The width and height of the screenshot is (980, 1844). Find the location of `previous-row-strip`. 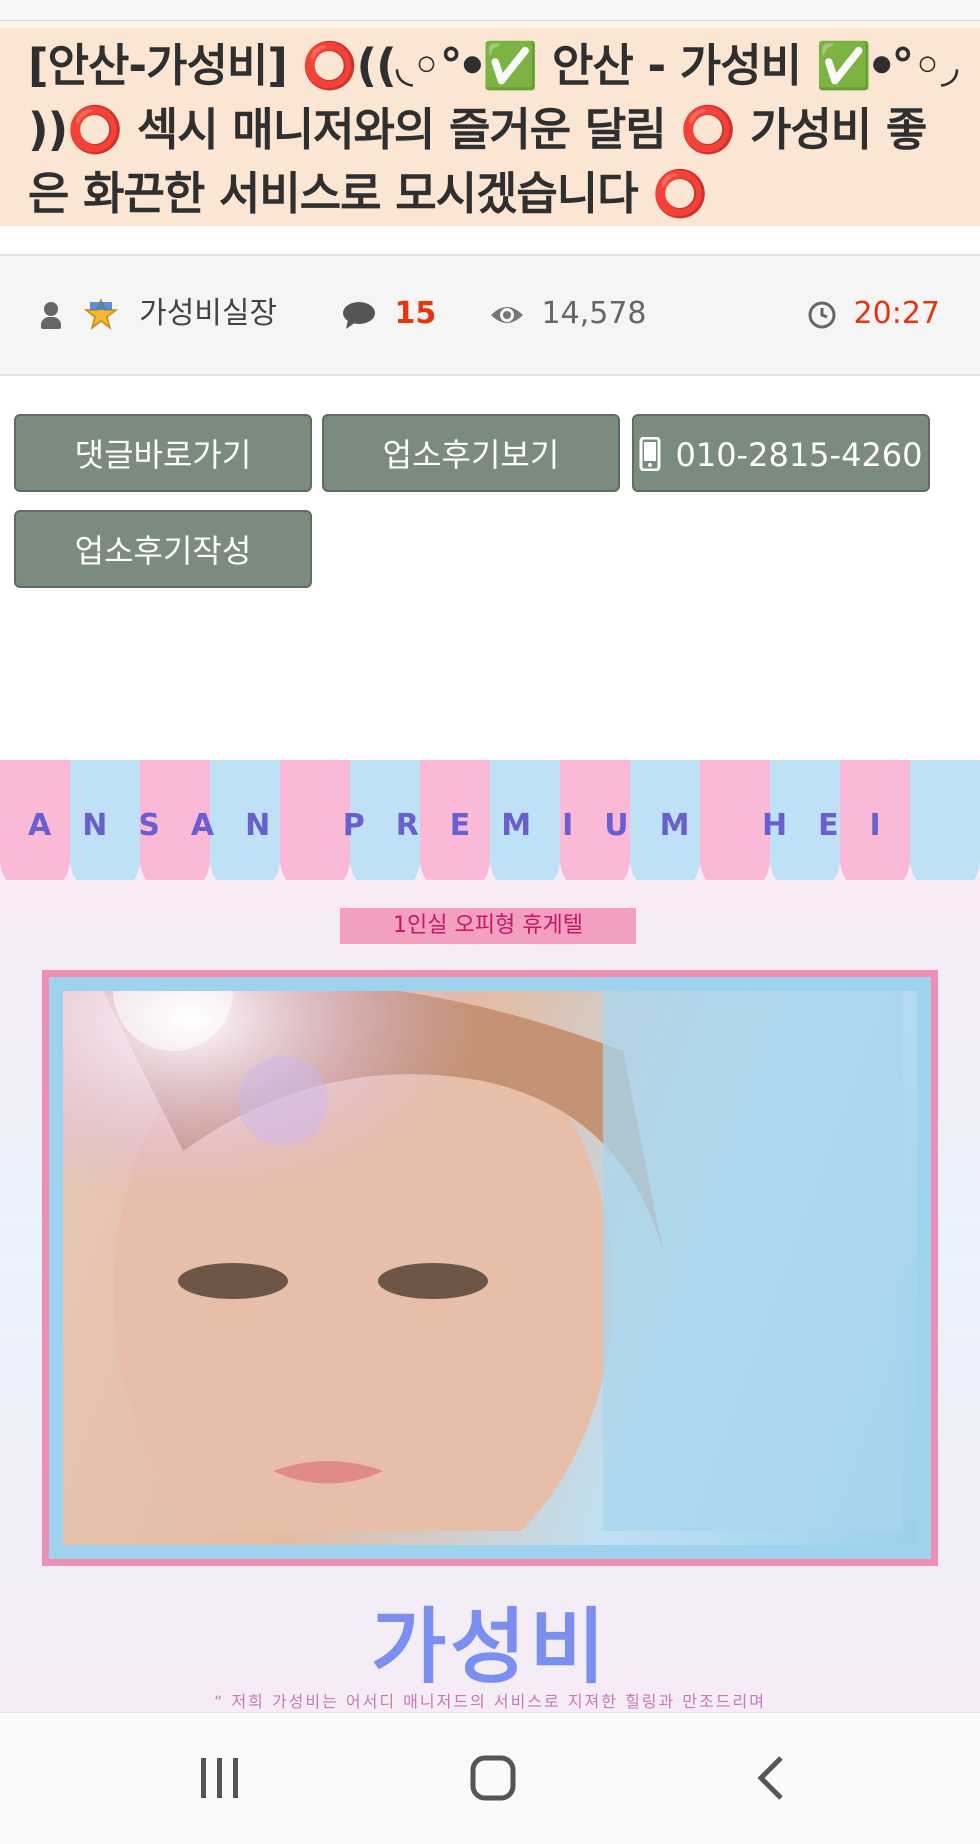

previous-row-strip is located at coordinates (490, 14).